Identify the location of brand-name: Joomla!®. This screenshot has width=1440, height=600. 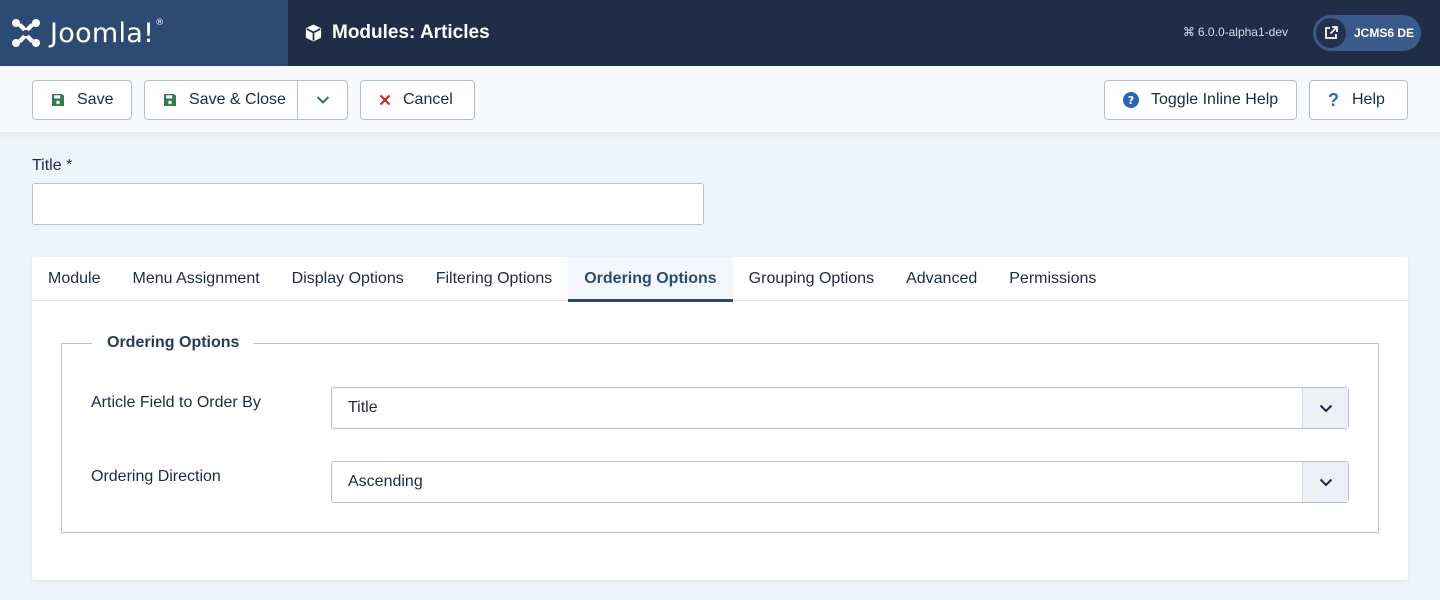
(107, 33).